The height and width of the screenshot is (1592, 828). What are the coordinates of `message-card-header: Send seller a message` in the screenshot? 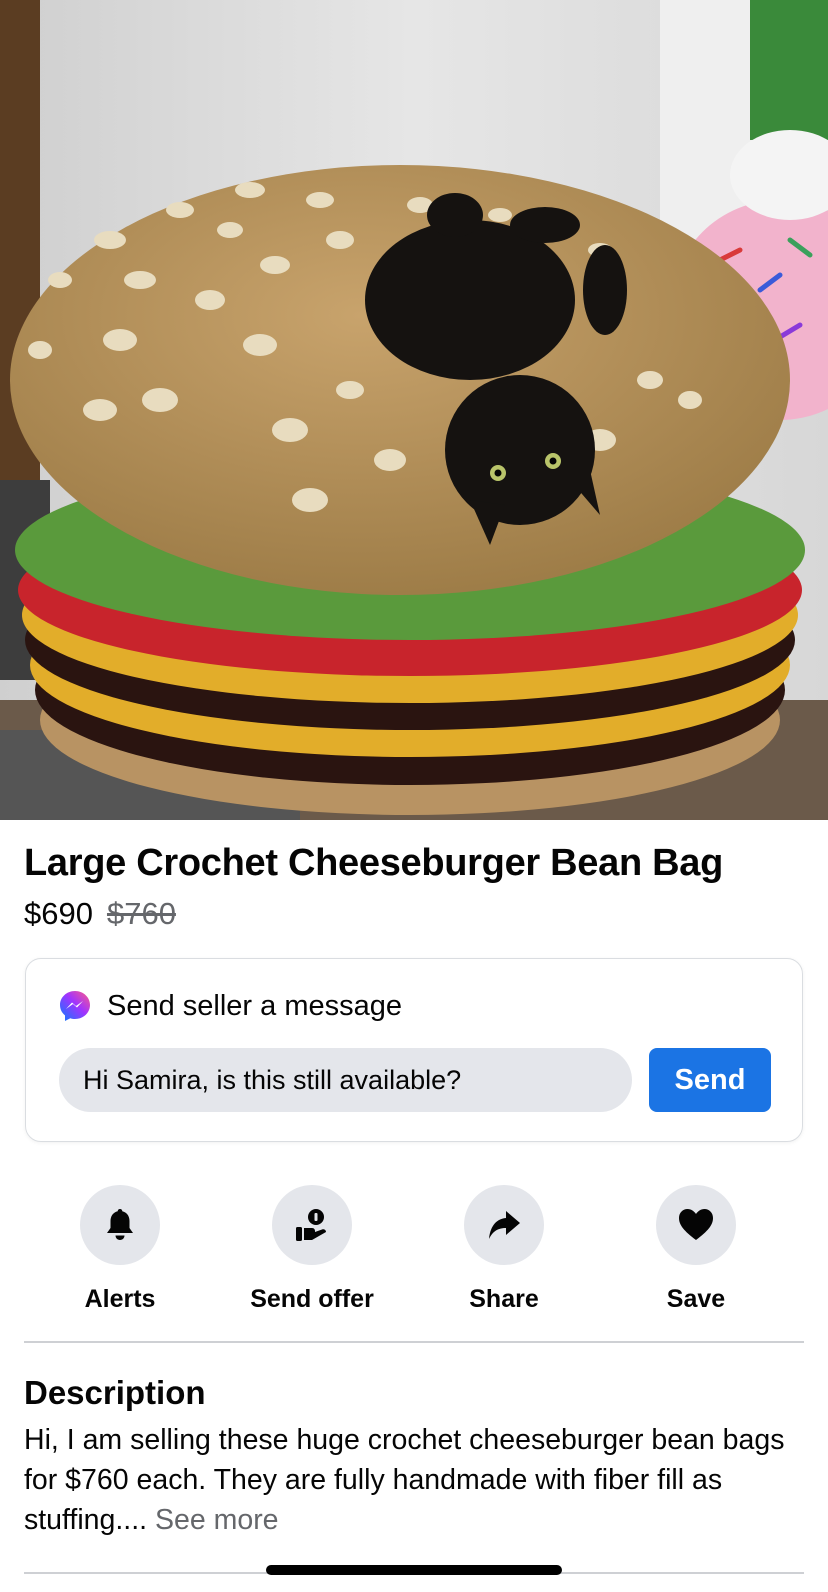 It's located at (230, 1006).